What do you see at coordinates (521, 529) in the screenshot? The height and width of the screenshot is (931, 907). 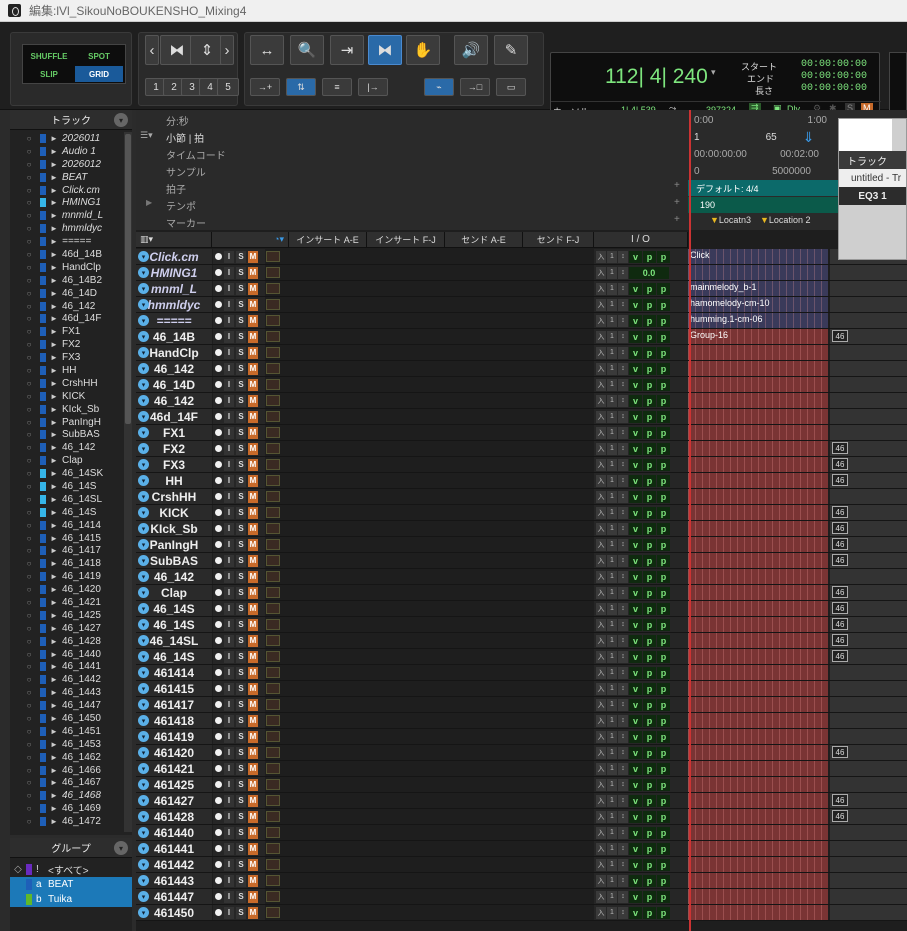 I see `track-row: ▾ KIck_Sb I S M 入 1 ↕ v p p 46` at bounding box center [521, 529].